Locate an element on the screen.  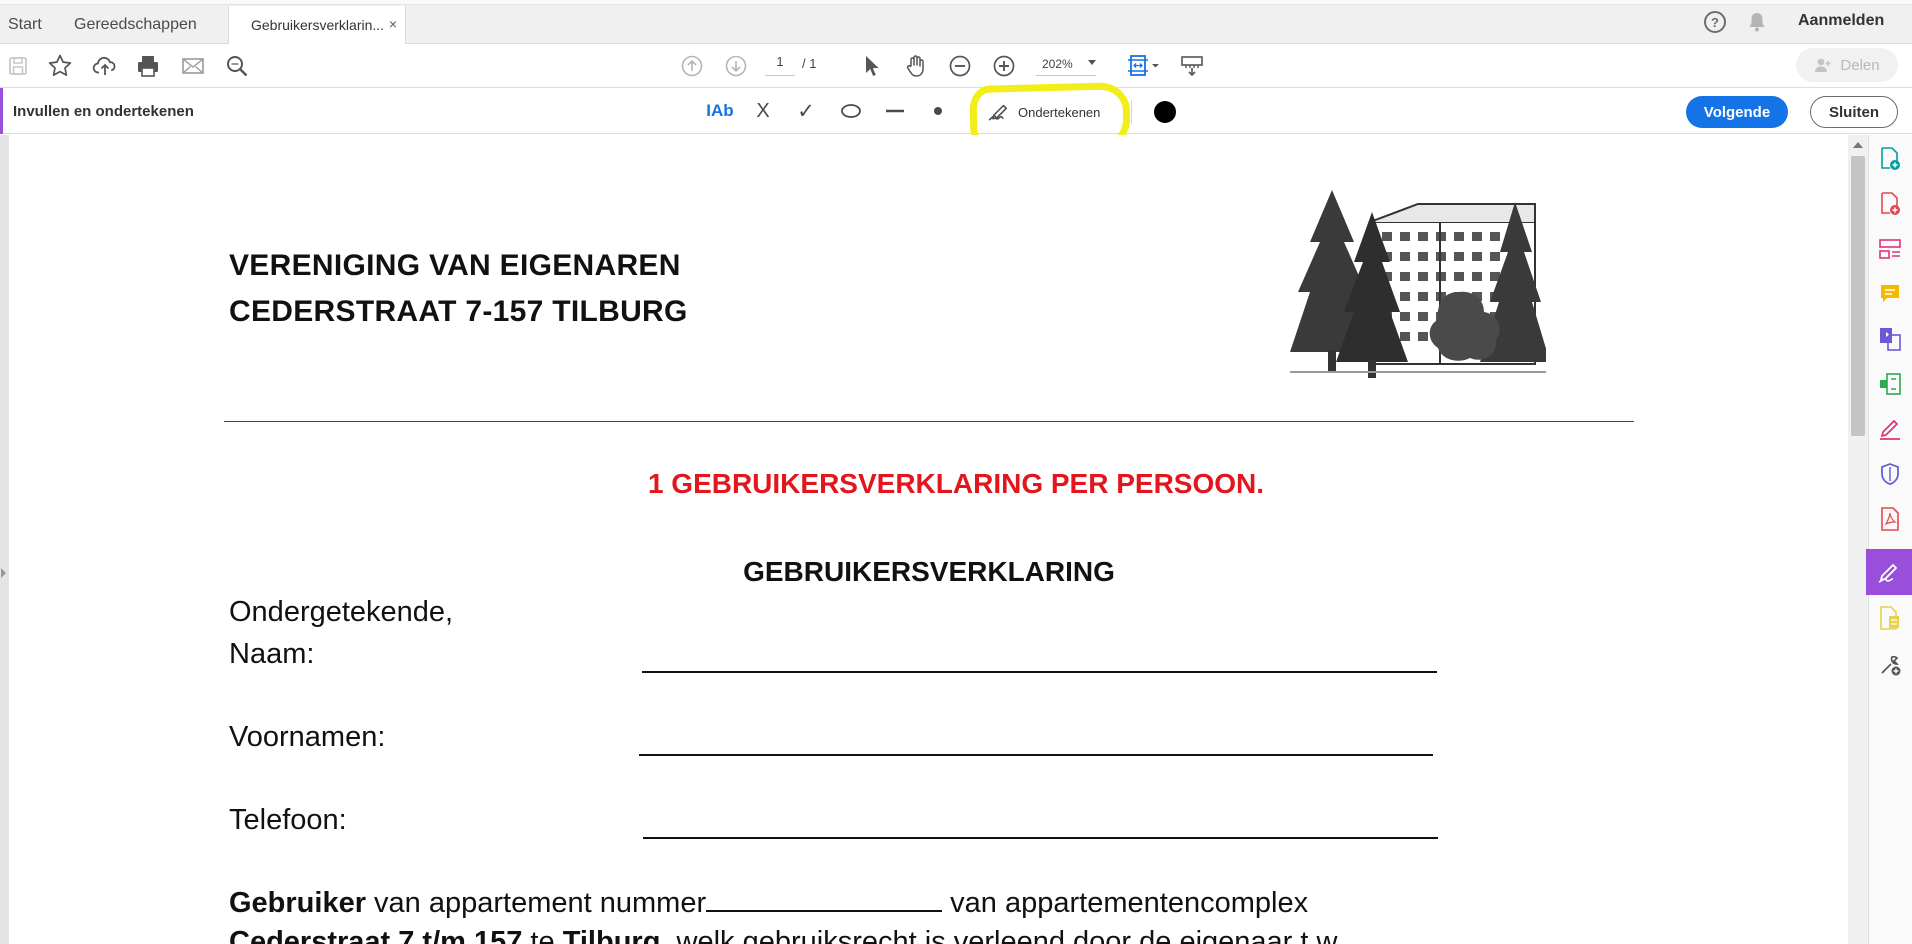
tab-tools: Gereedschappen is located at coordinates (135, 25).